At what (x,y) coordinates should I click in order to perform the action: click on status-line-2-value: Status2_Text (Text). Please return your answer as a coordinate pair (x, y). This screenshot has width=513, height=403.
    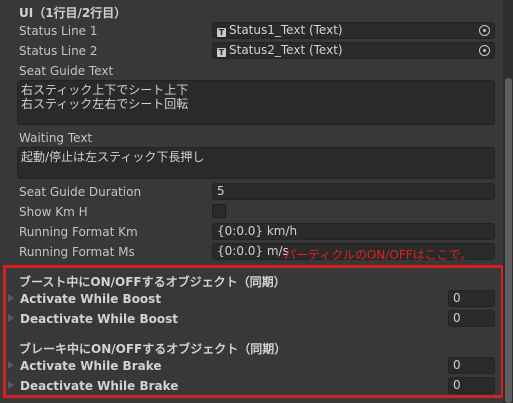
    Looking at the image, I should click on (286, 50).